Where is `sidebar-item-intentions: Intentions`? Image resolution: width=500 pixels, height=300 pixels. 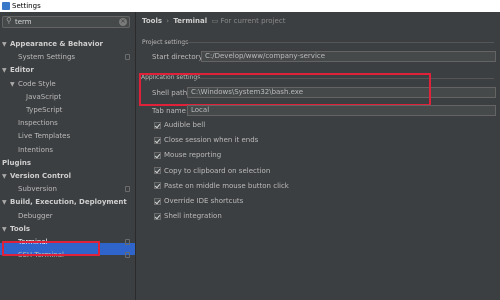 sidebar-item-intentions: Intentions is located at coordinates (35, 150).